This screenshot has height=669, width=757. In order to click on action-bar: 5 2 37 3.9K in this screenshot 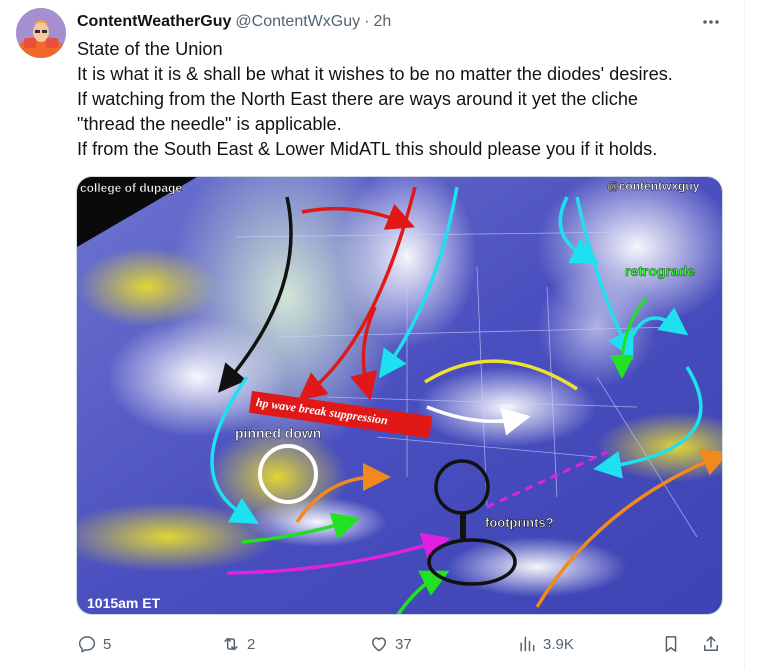, I will do `click(402, 644)`.